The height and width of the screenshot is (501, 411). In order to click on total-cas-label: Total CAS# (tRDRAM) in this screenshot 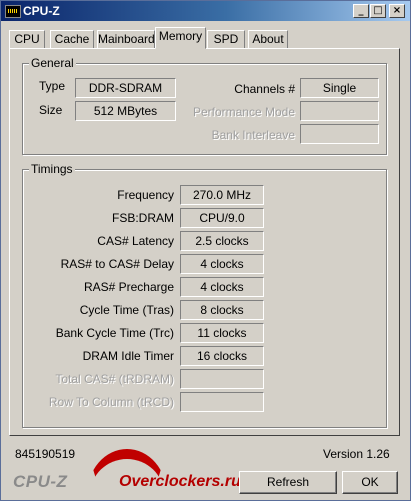, I will do `click(114, 379)`.